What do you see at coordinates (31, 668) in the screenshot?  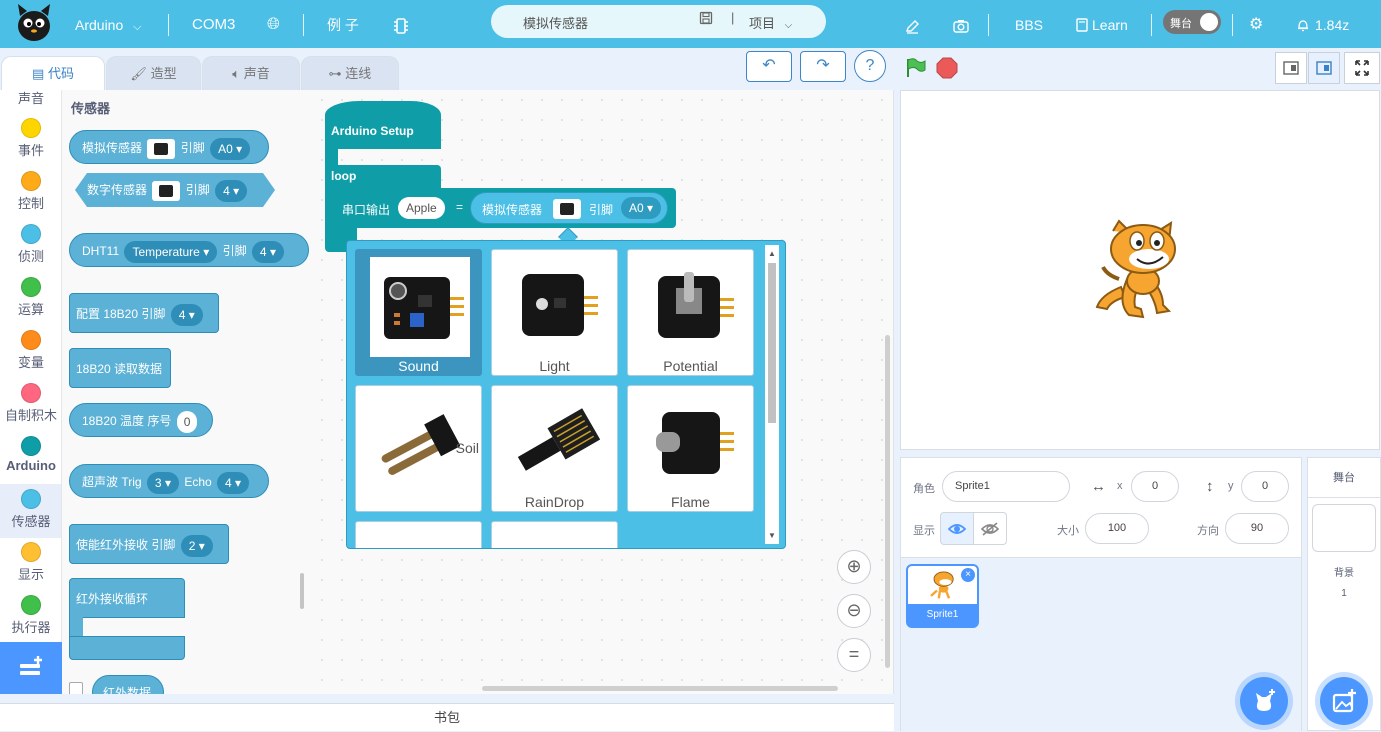 I see `add-extension-button` at bounding box center [31, 668].